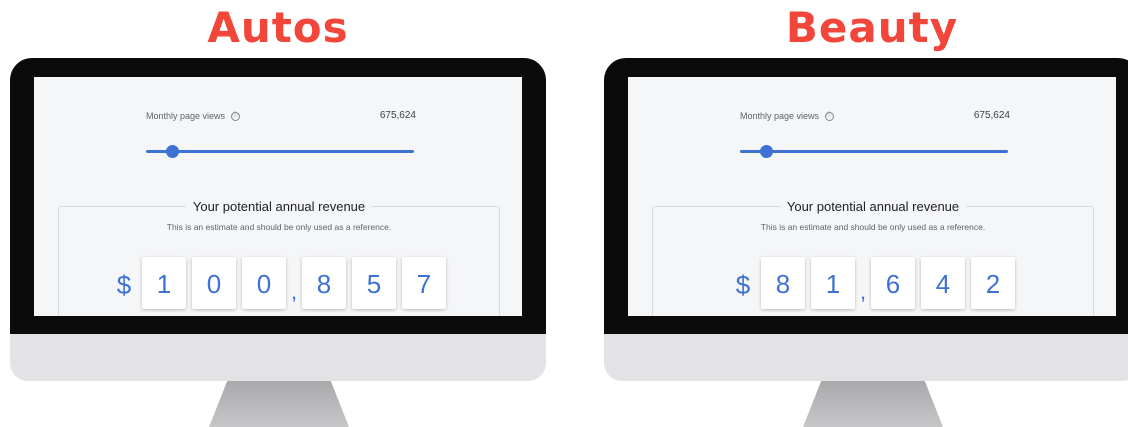  I want to click on category-title: Beauty, so click(872, 27).